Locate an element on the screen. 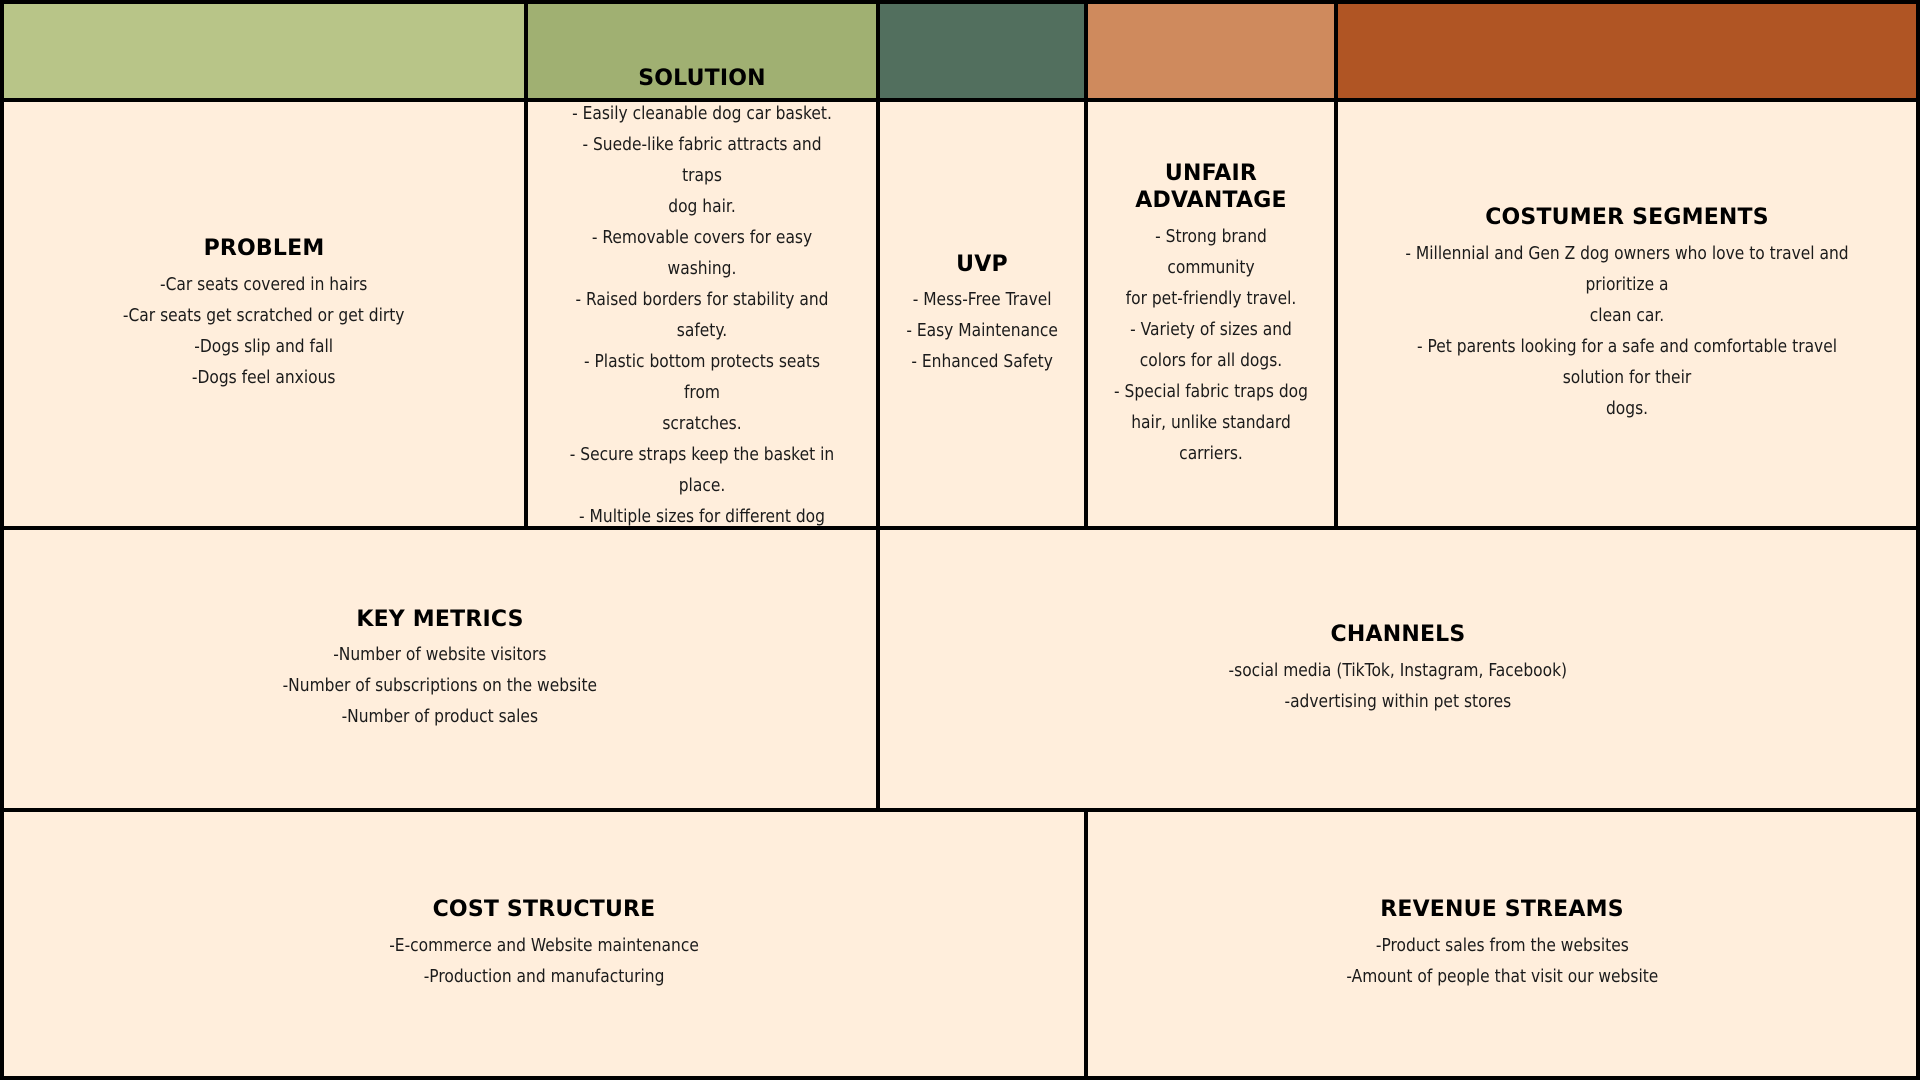 The image size is (1920, 1080). list-item: - Strong brand community is located at coordinates (1211, 251).